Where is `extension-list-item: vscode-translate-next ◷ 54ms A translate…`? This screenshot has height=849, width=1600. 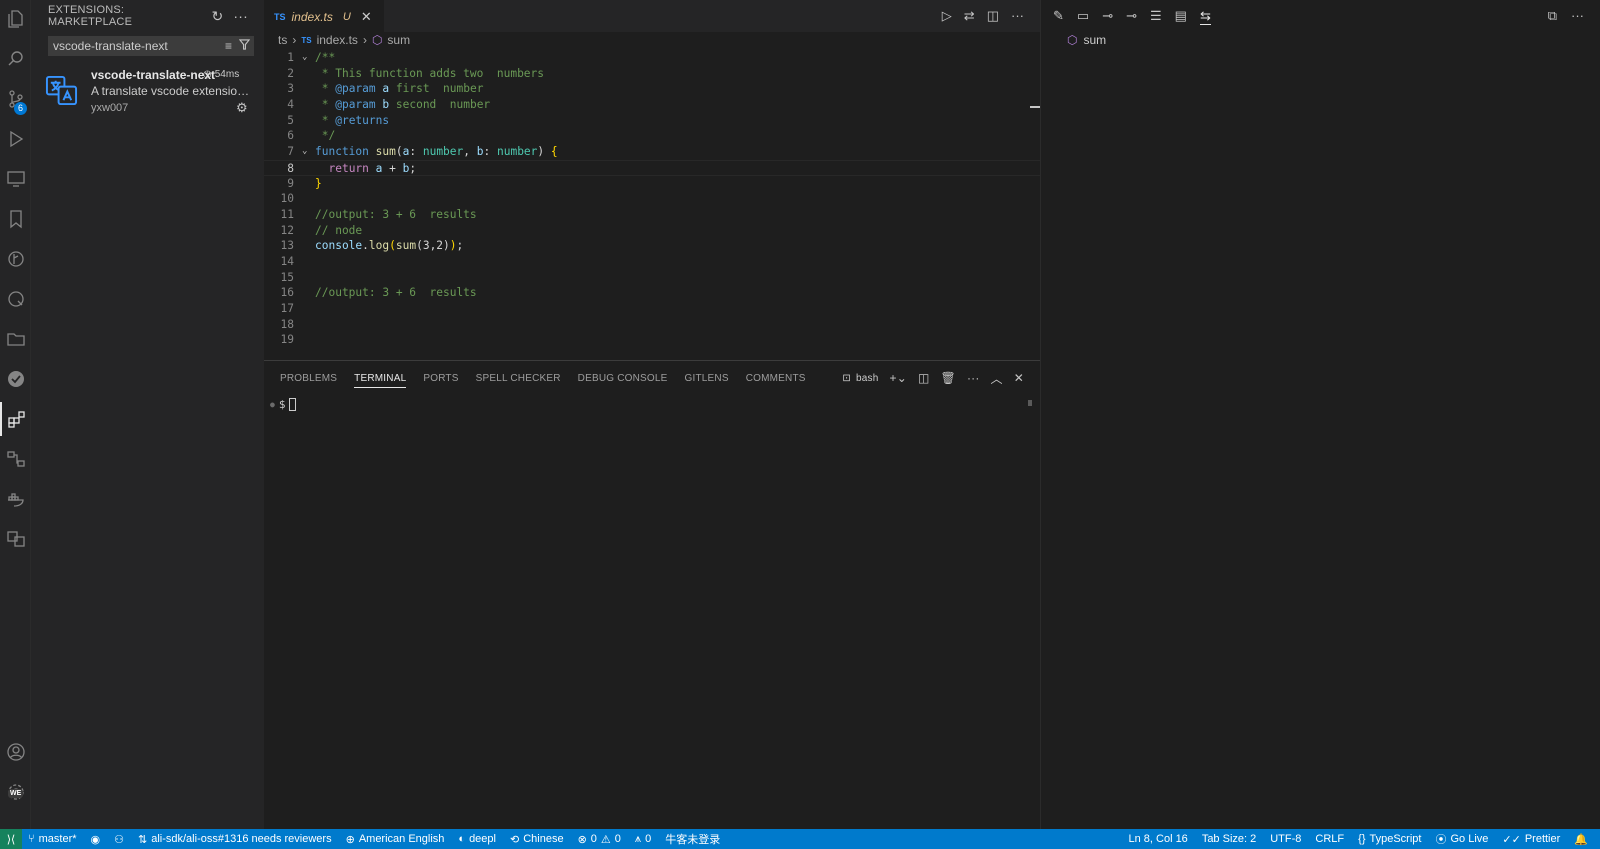
extension-list-item: vscode-translate-next ◷ 54ms A translate… is located at coordinates (147, 97).